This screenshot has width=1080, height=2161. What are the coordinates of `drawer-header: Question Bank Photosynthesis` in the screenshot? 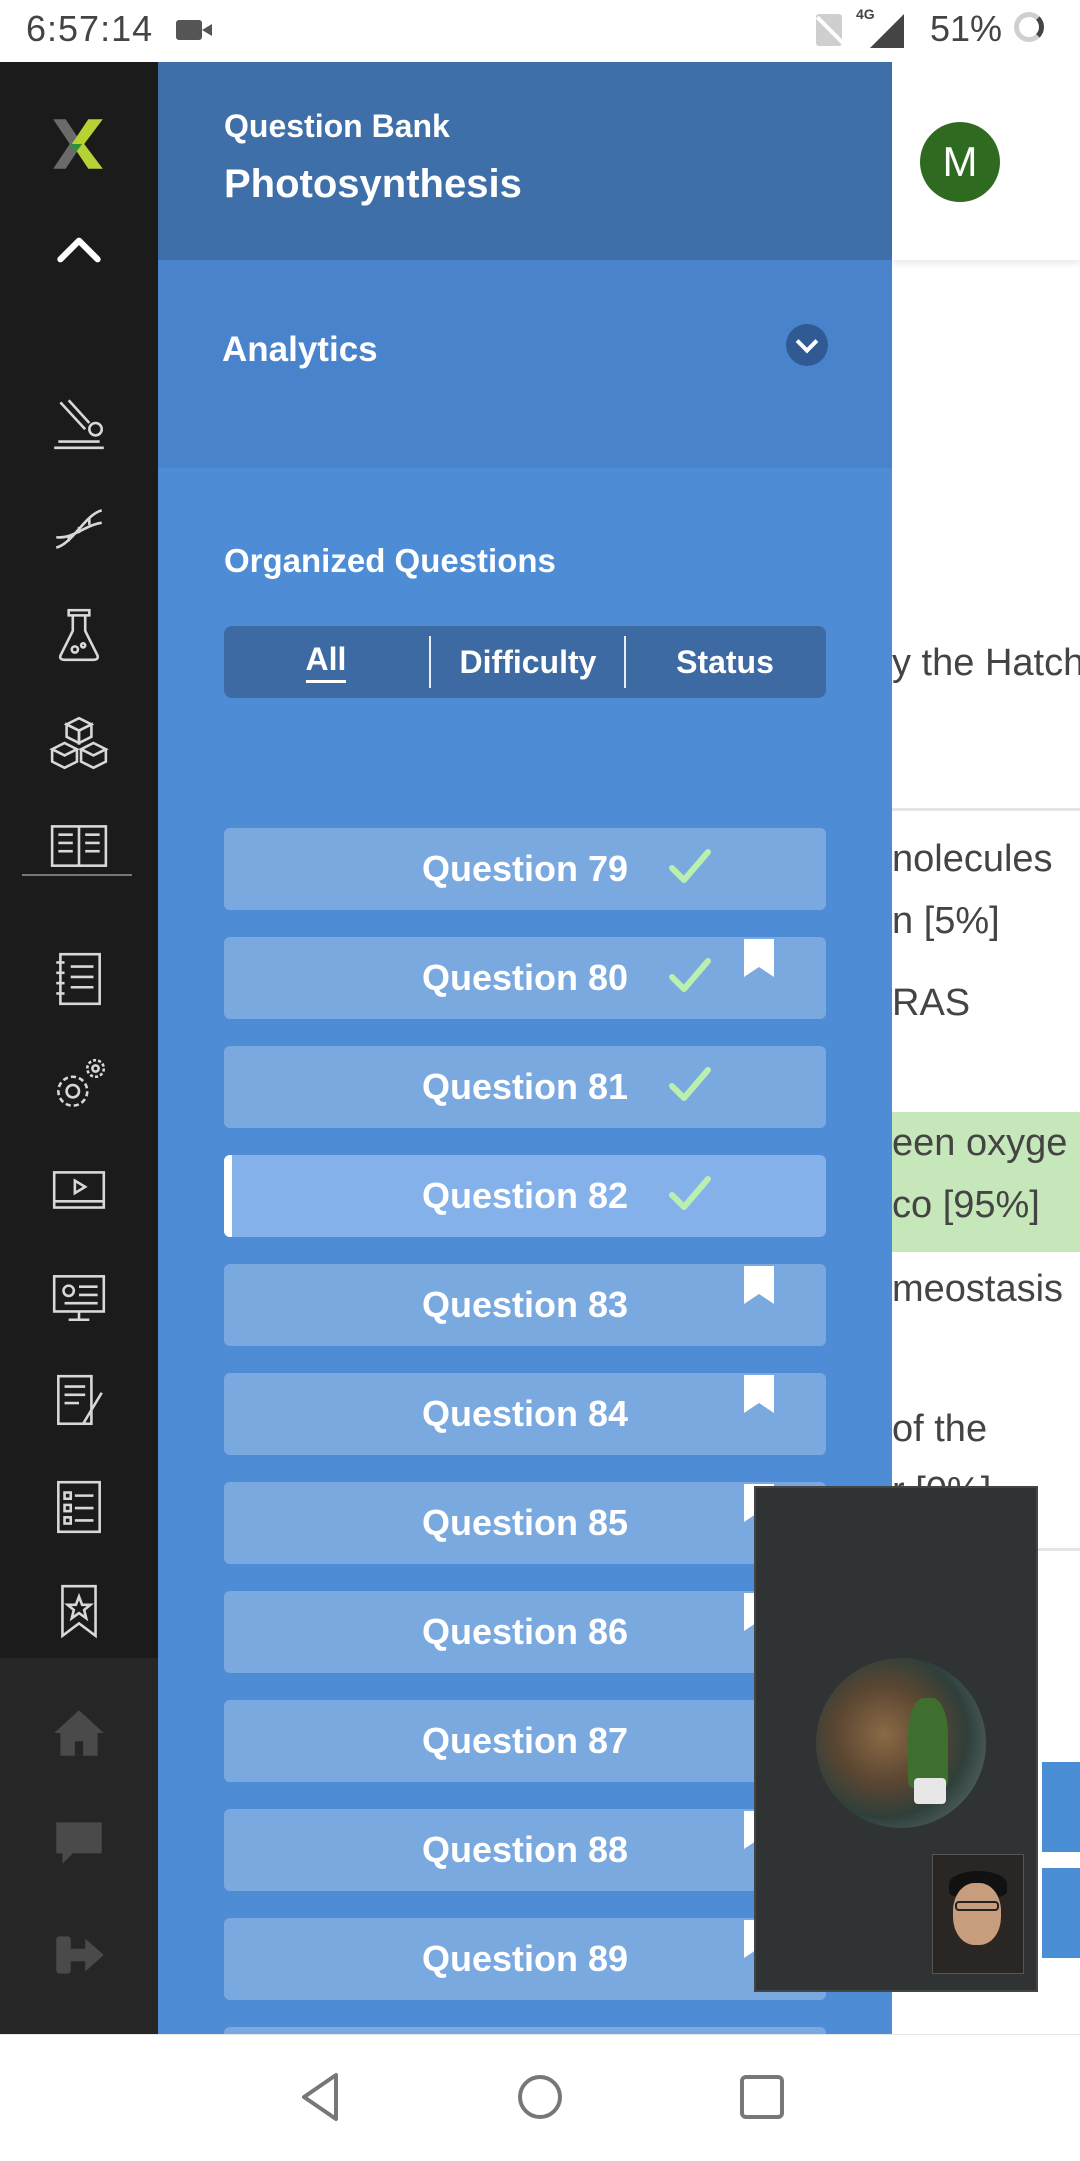 It's located at (525, 161).